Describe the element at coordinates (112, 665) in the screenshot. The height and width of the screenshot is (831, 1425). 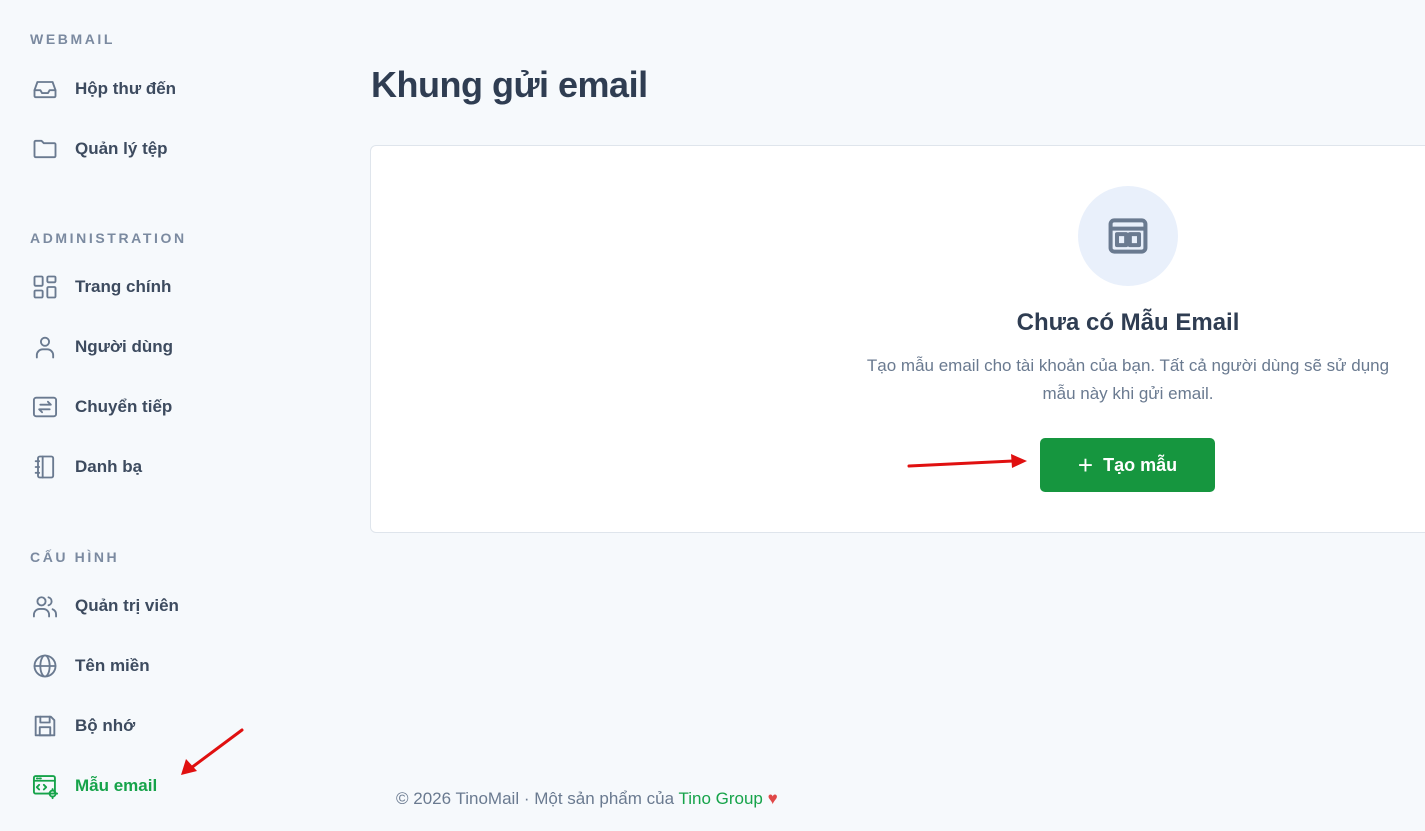
I see `sidebar-item-label: Tên miền` at that location.